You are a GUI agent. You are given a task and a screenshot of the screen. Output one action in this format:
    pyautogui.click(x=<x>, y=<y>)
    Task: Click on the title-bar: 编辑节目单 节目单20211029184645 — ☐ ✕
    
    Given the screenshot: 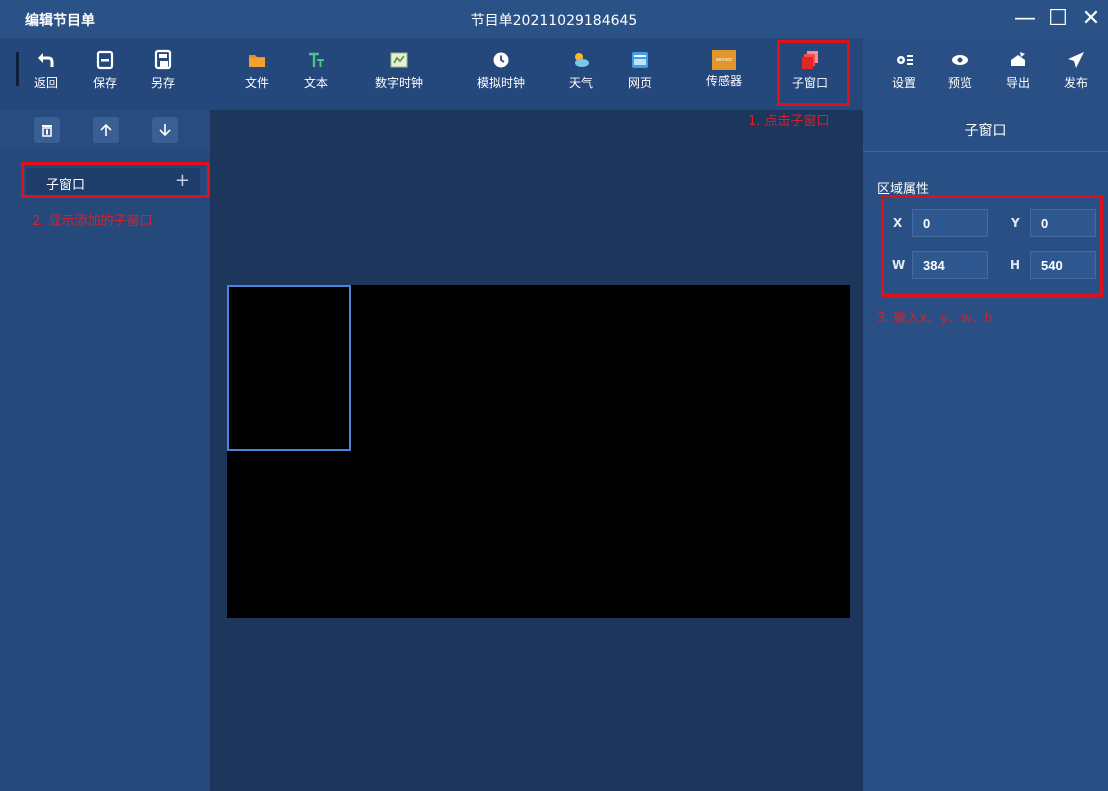 What is the action you would take?
    pyautogui.click(x=554, y=19)
    